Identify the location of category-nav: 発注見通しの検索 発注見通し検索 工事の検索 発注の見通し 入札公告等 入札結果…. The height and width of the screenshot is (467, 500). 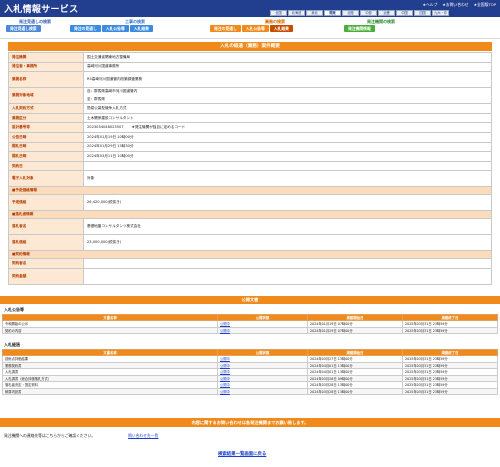
(250, 28).